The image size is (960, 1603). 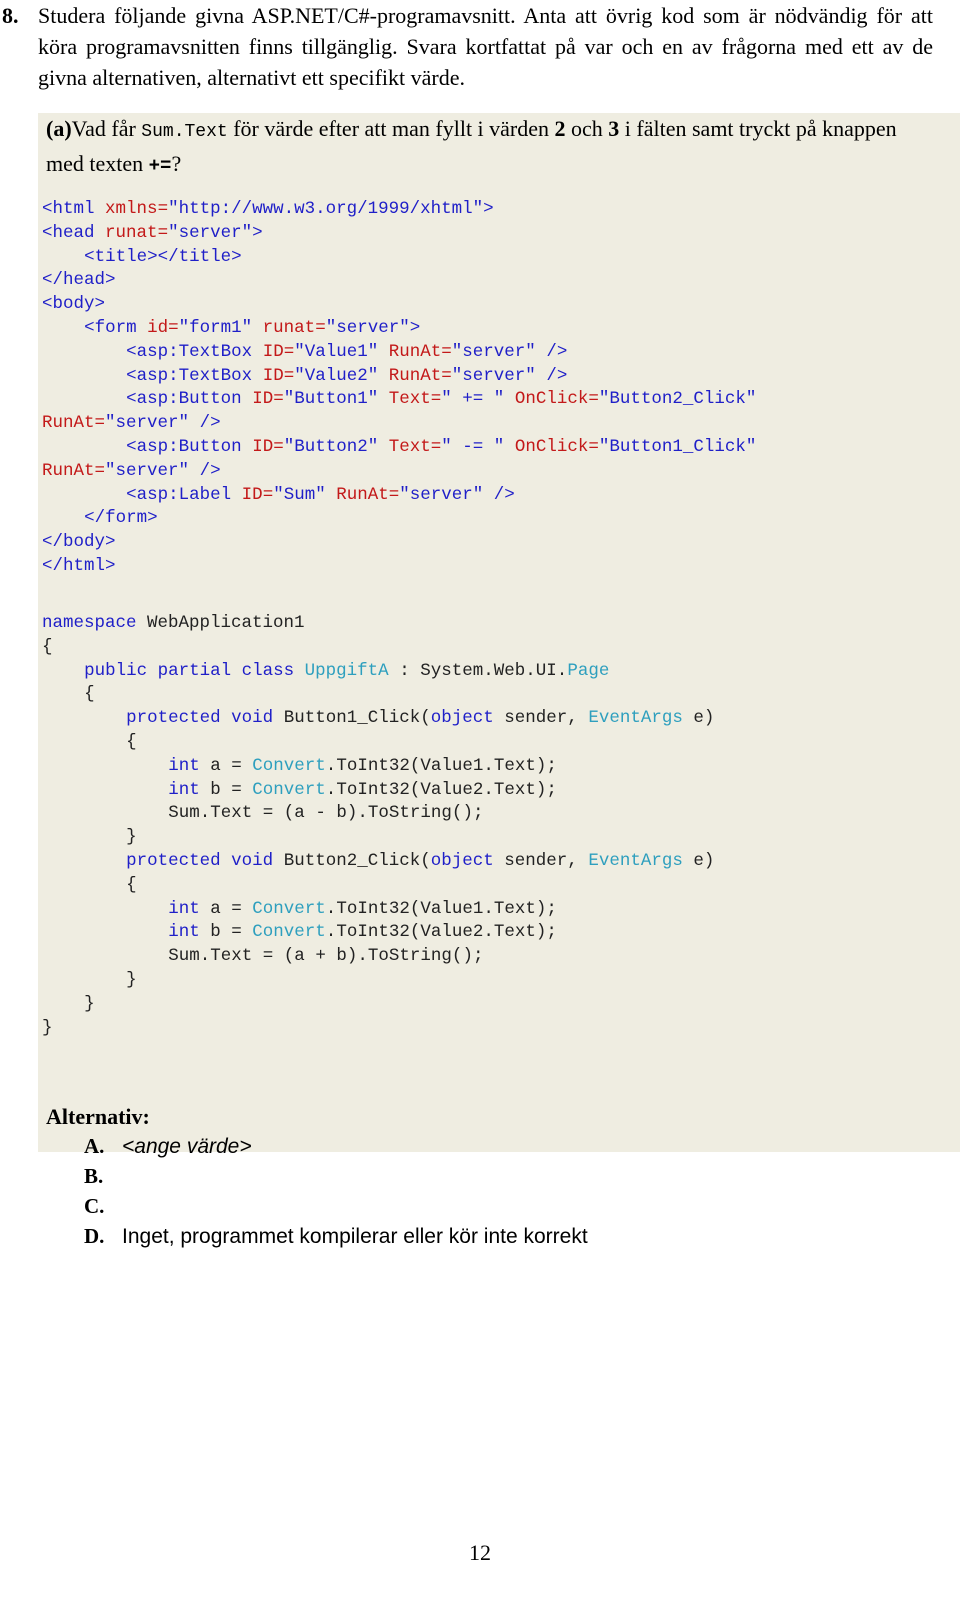 What do you see at coordinates (106, 128) in the screenshot?
I see `subquestion-text-part1: Vad får` at bounding box center [106, 128].